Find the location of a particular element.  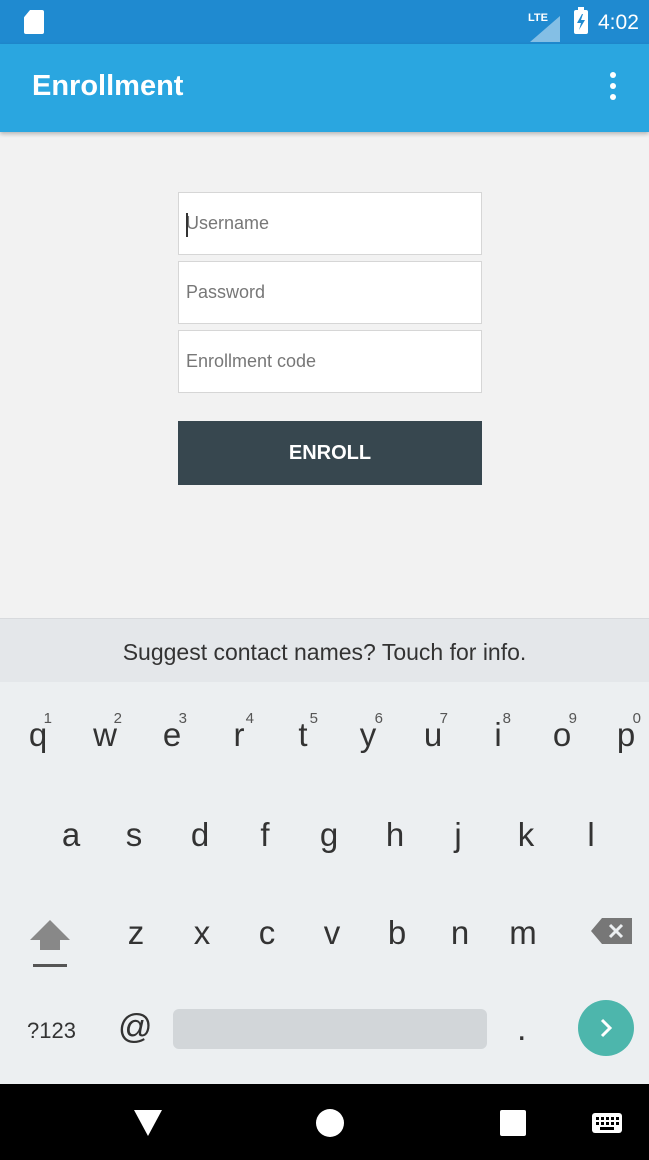

chevron-right-icon is located at coordinates (606, 1028).